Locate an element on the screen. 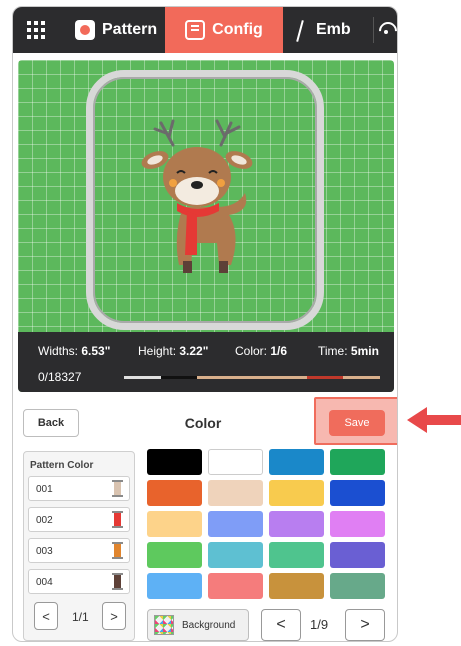 Image resolution: width=461 pixels, height=646 pixels. pattern-color-item: 001 is located at coordinates (79, 488).